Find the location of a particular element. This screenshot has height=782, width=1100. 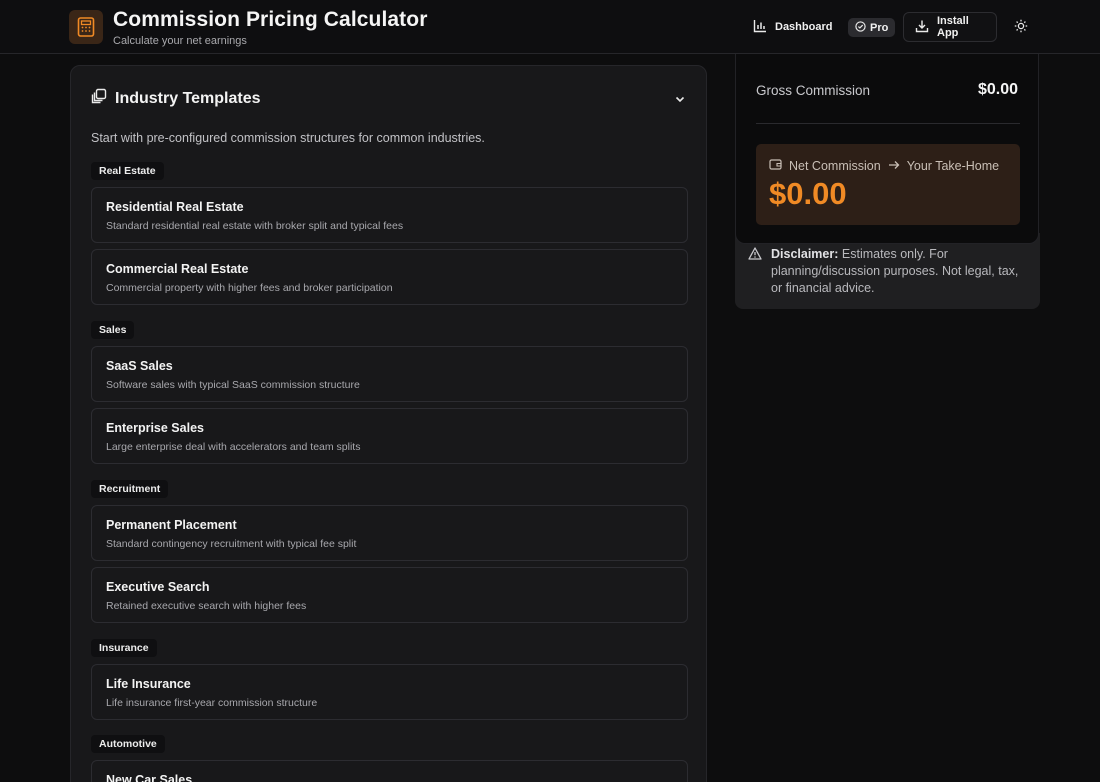

warning-icon is located at coordinates (755, 256).